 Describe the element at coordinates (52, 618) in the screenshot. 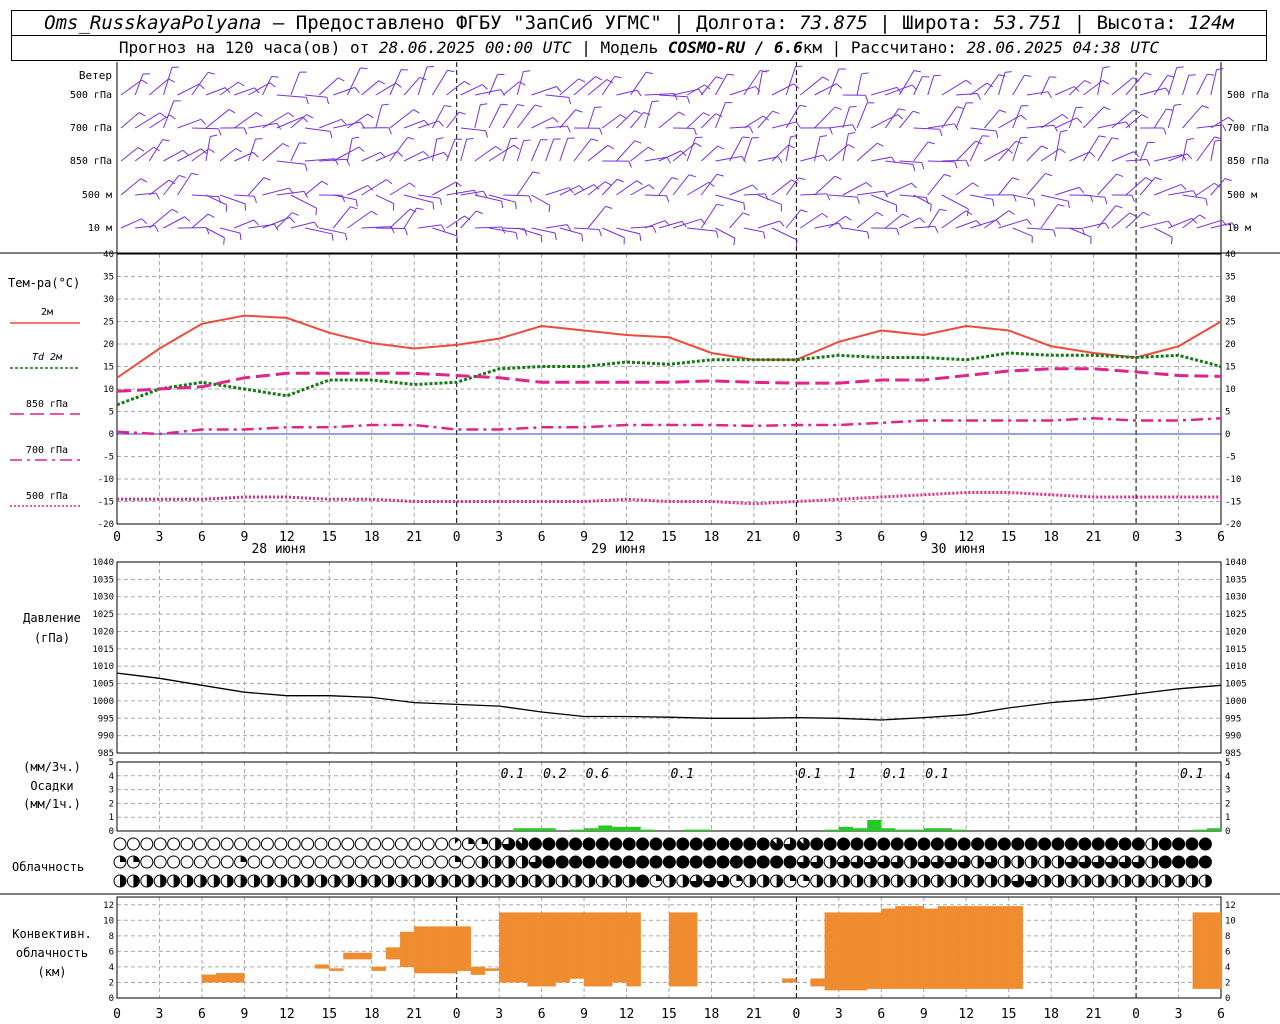

I see `pressure-title: Давление` at that location.